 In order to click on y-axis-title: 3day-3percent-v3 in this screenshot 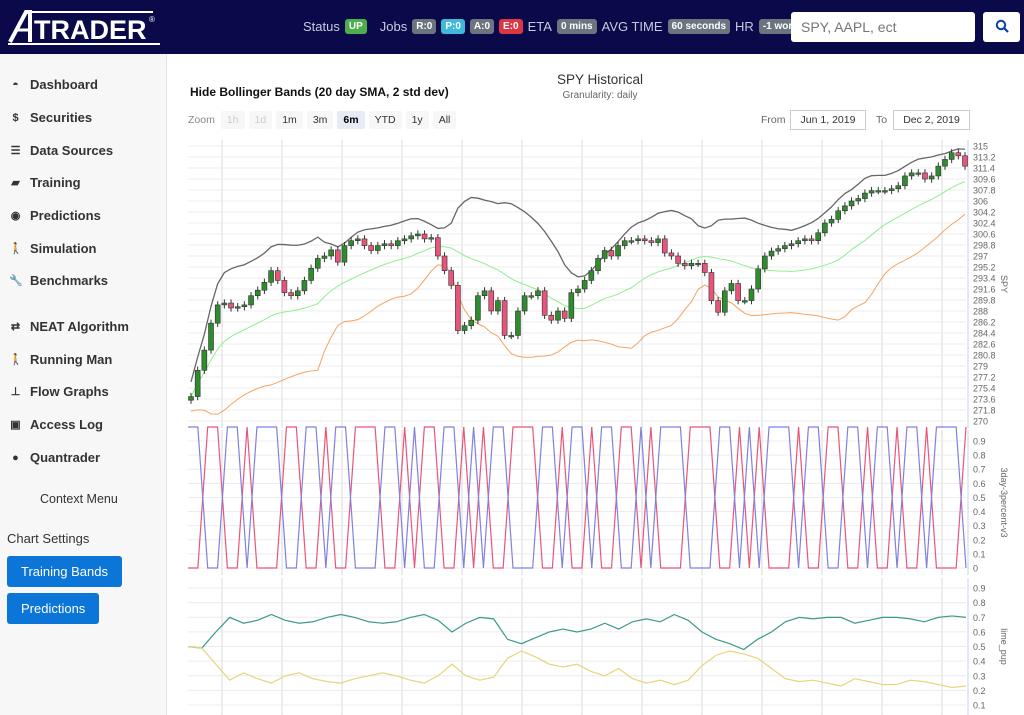, I will do `click(1004, 502)`.